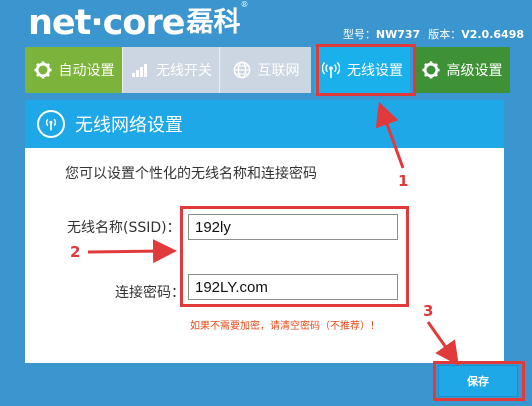 Image resolution: width=532 pixels, height=406 pixels. I want to click on annotation-1: 1, so click(403, 181).